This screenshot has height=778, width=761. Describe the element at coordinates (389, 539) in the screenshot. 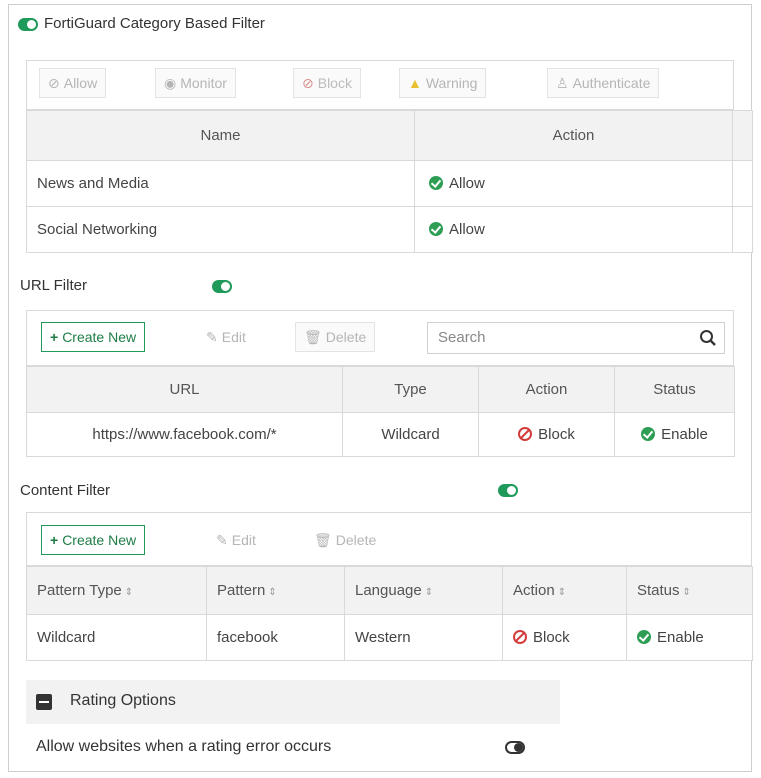

I see `content-filter-toolbar: + Create New ✎ Edit 🗑 Delete` at that location.